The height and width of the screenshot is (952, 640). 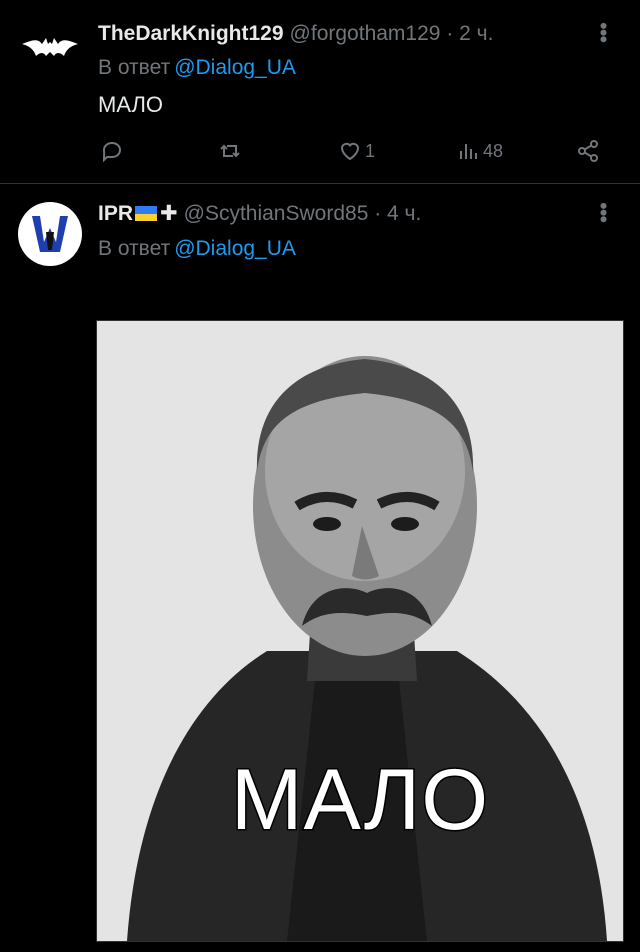 What do you see at coordinates (479, 151) in the screenshot?
I see `views-button: 48` at bounding box center [479, 151].